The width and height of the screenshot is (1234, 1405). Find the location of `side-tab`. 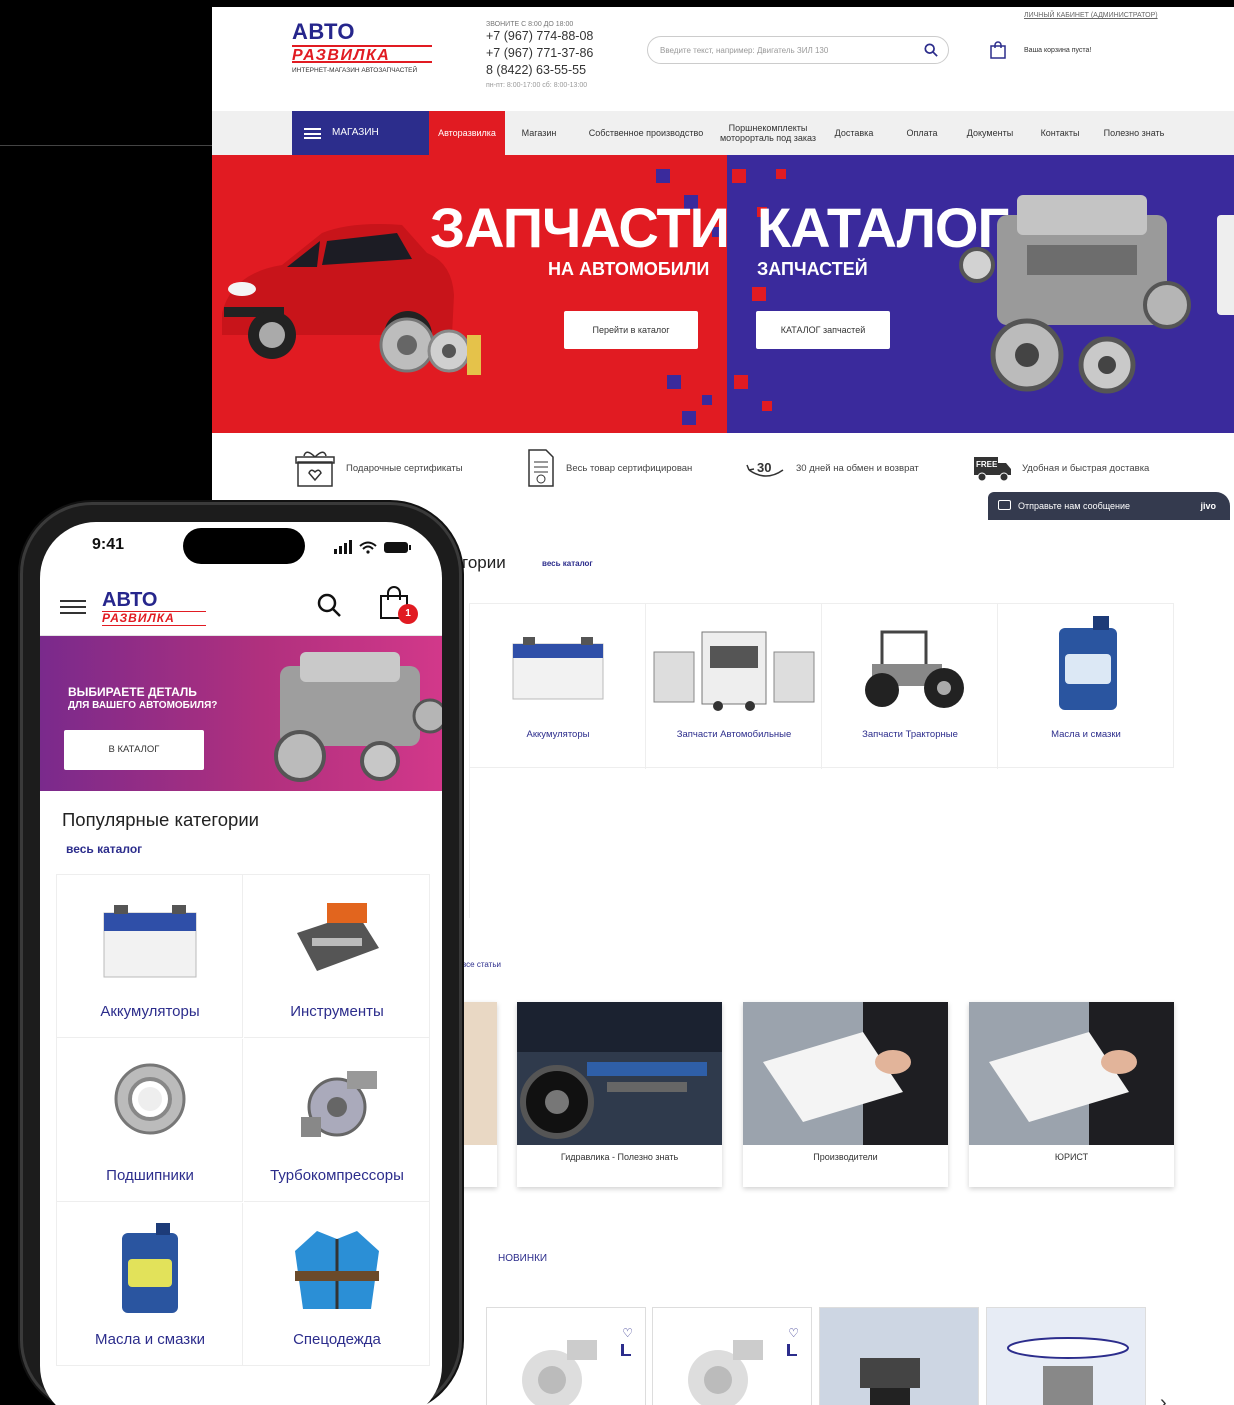

side-tab is located at coordinates (1225, 265).